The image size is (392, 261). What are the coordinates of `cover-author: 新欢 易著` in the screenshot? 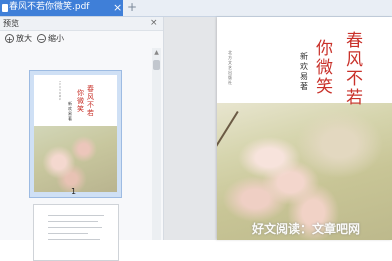 It's located at (304, 71).